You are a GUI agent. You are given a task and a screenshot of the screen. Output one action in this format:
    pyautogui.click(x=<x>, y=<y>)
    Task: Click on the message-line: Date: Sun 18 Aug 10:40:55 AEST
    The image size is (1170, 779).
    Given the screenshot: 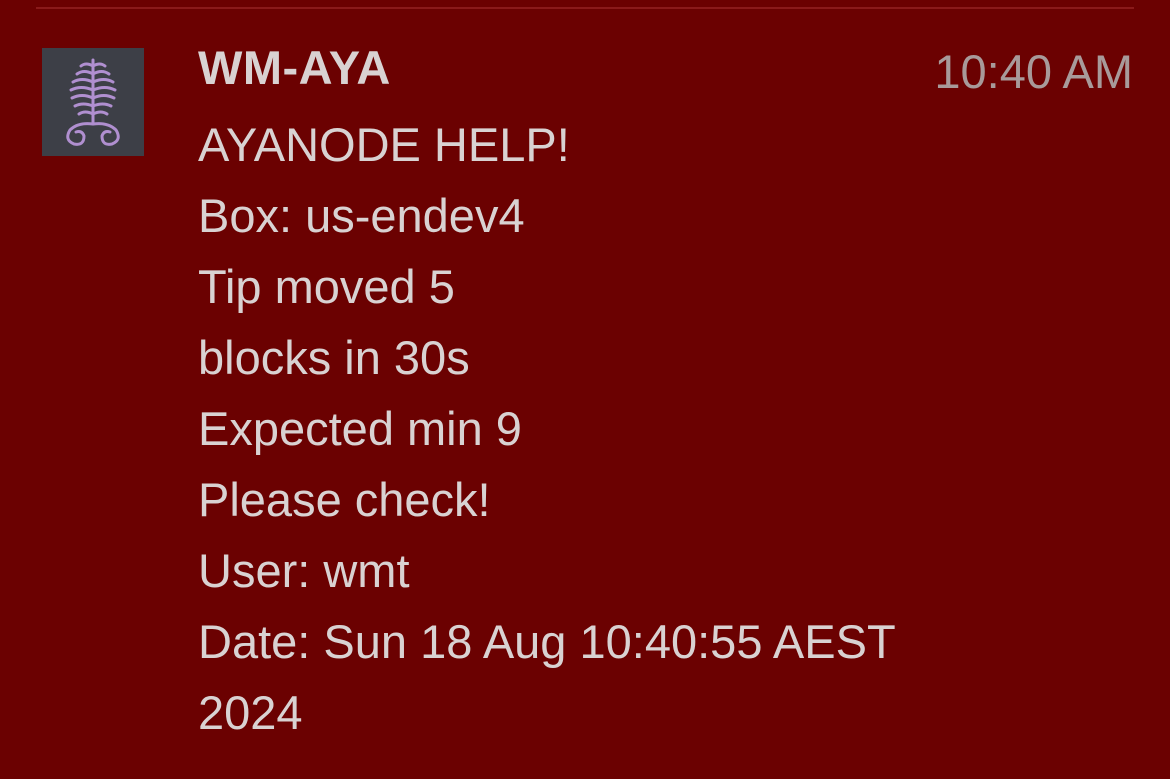 What is the action you would take?
    pyautogui.click(x=547, y=641)
    